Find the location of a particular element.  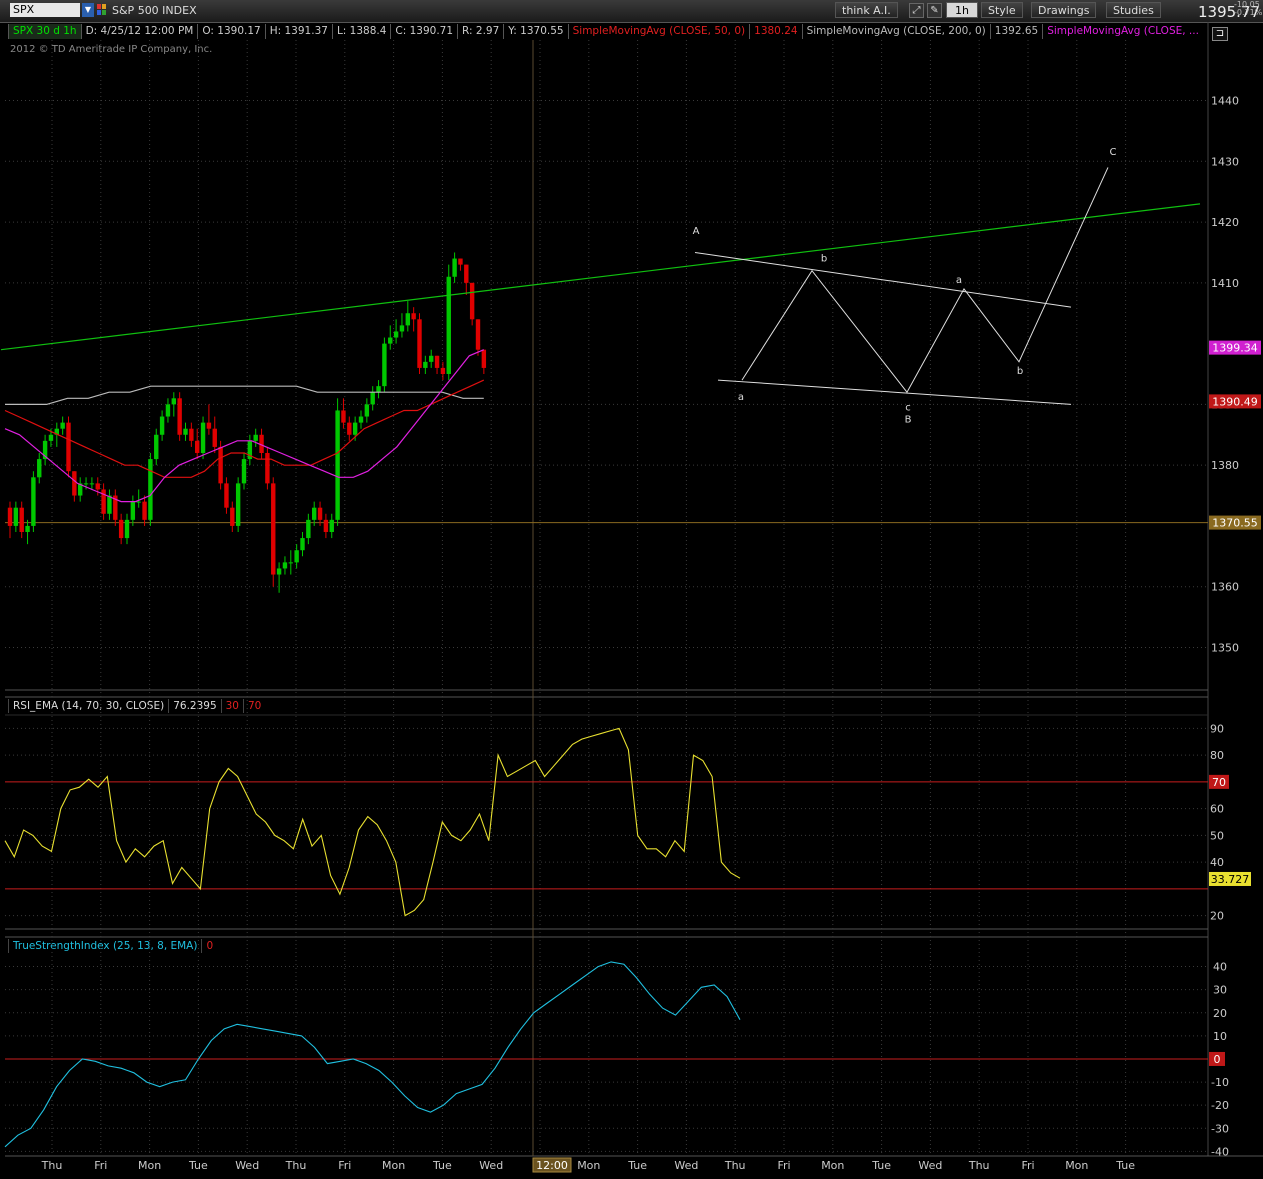

price-bubble-gold: 1370.55 is located at coordinates (1235, 523).